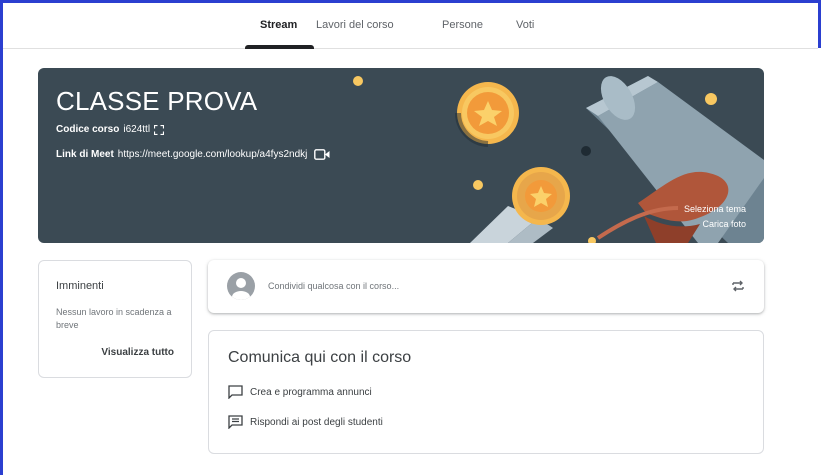  What do you see at coordinates (80, 286) in the screenshot?
I see `upcoming-title: Imminenti` at bounding box center [80, 286].